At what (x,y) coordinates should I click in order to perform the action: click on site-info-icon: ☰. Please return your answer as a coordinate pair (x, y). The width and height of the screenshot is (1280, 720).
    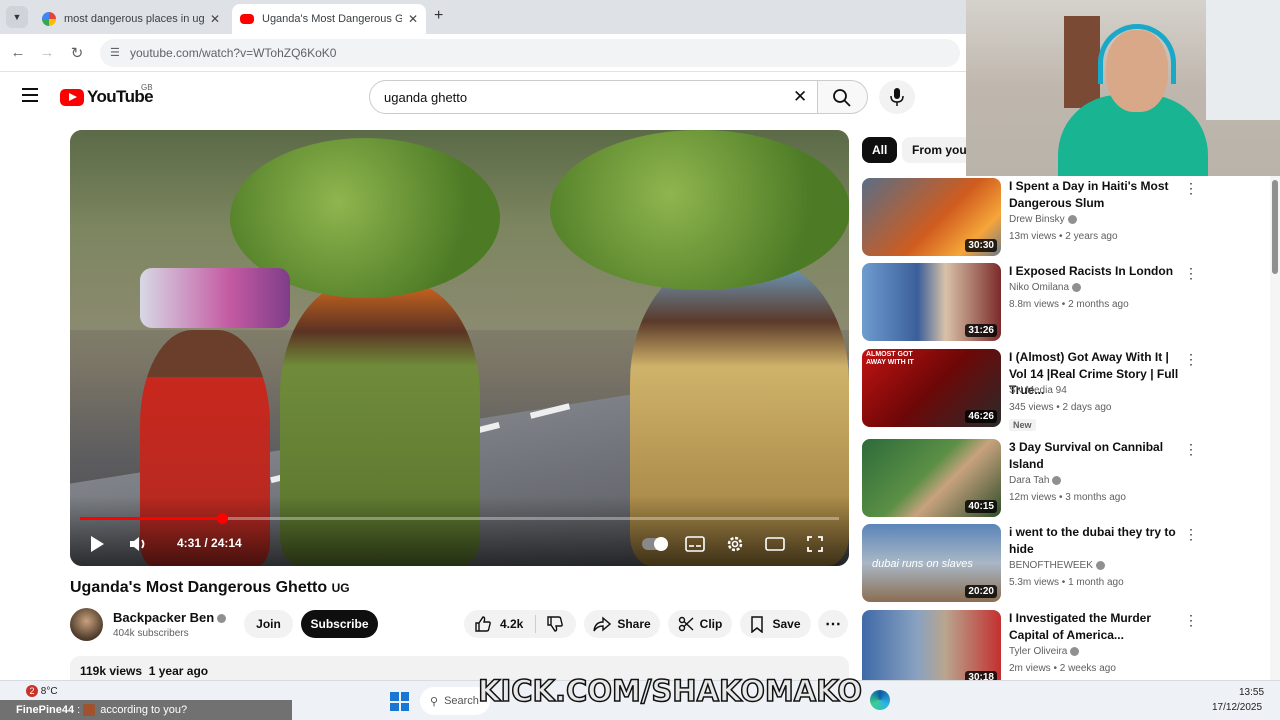
    Looking at the image, I should click on (115, 52).